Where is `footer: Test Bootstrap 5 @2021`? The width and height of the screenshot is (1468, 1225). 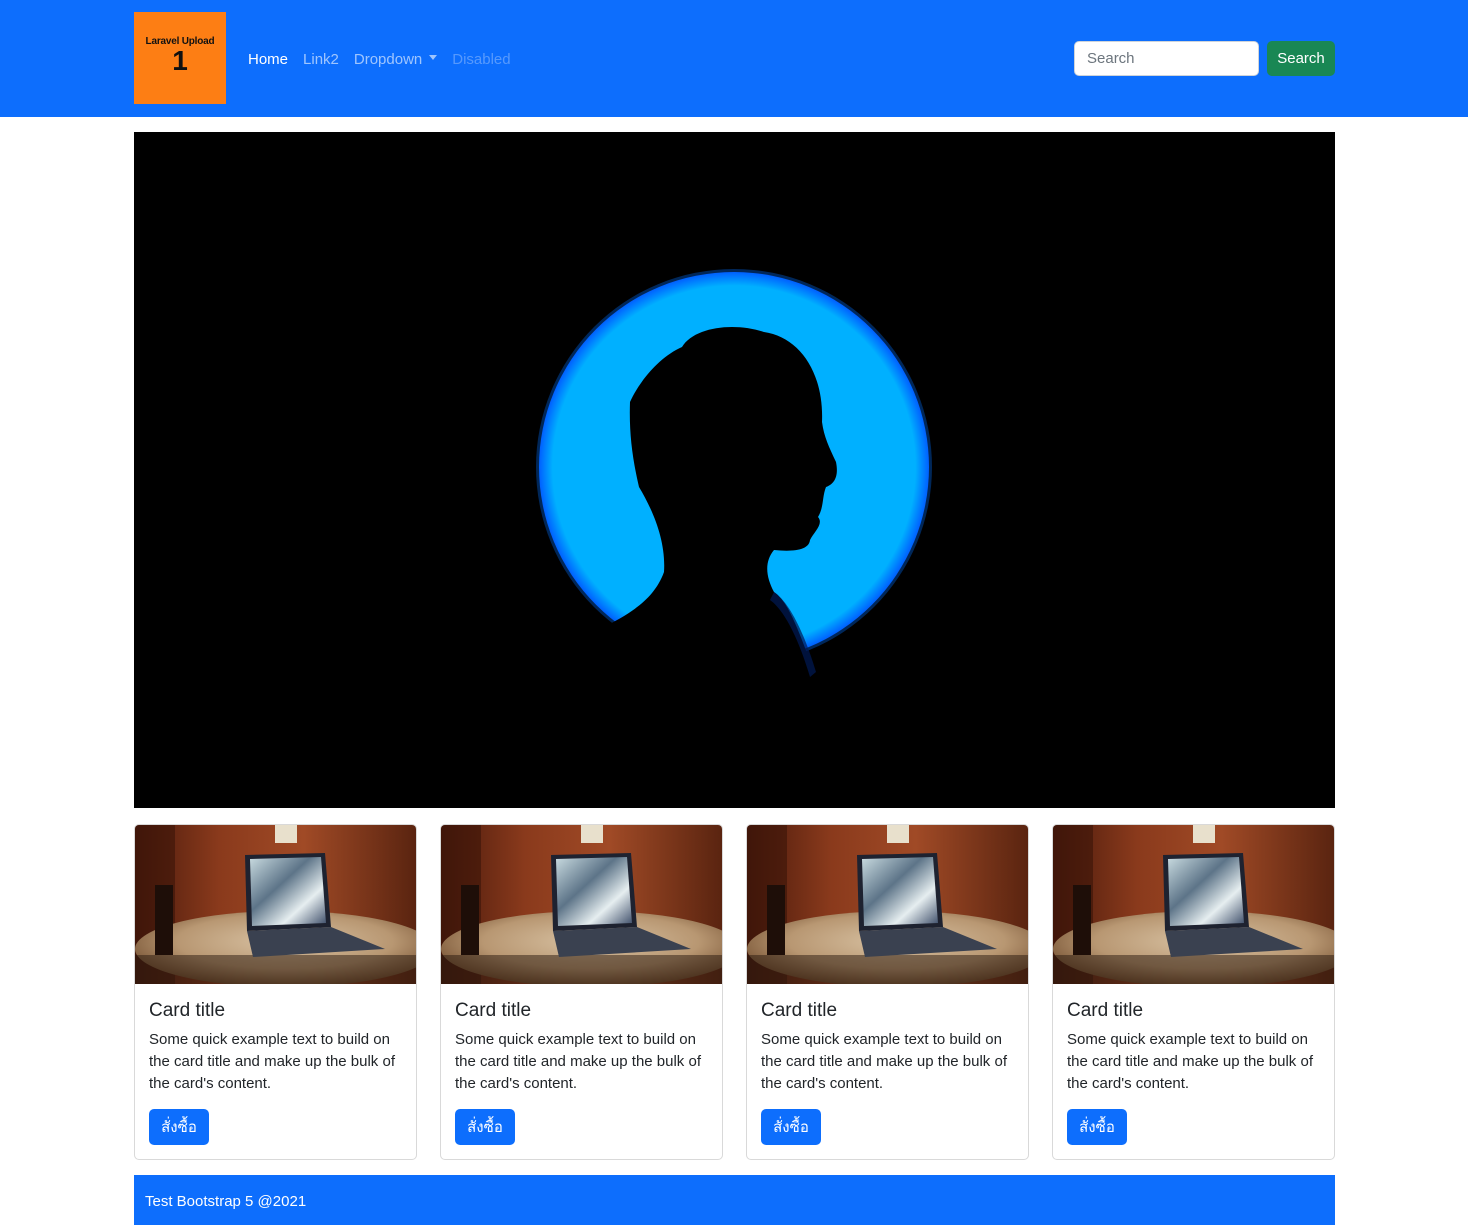
footer: Test Bootstrap 5 @2021 is located at coordinates (734, 1200).